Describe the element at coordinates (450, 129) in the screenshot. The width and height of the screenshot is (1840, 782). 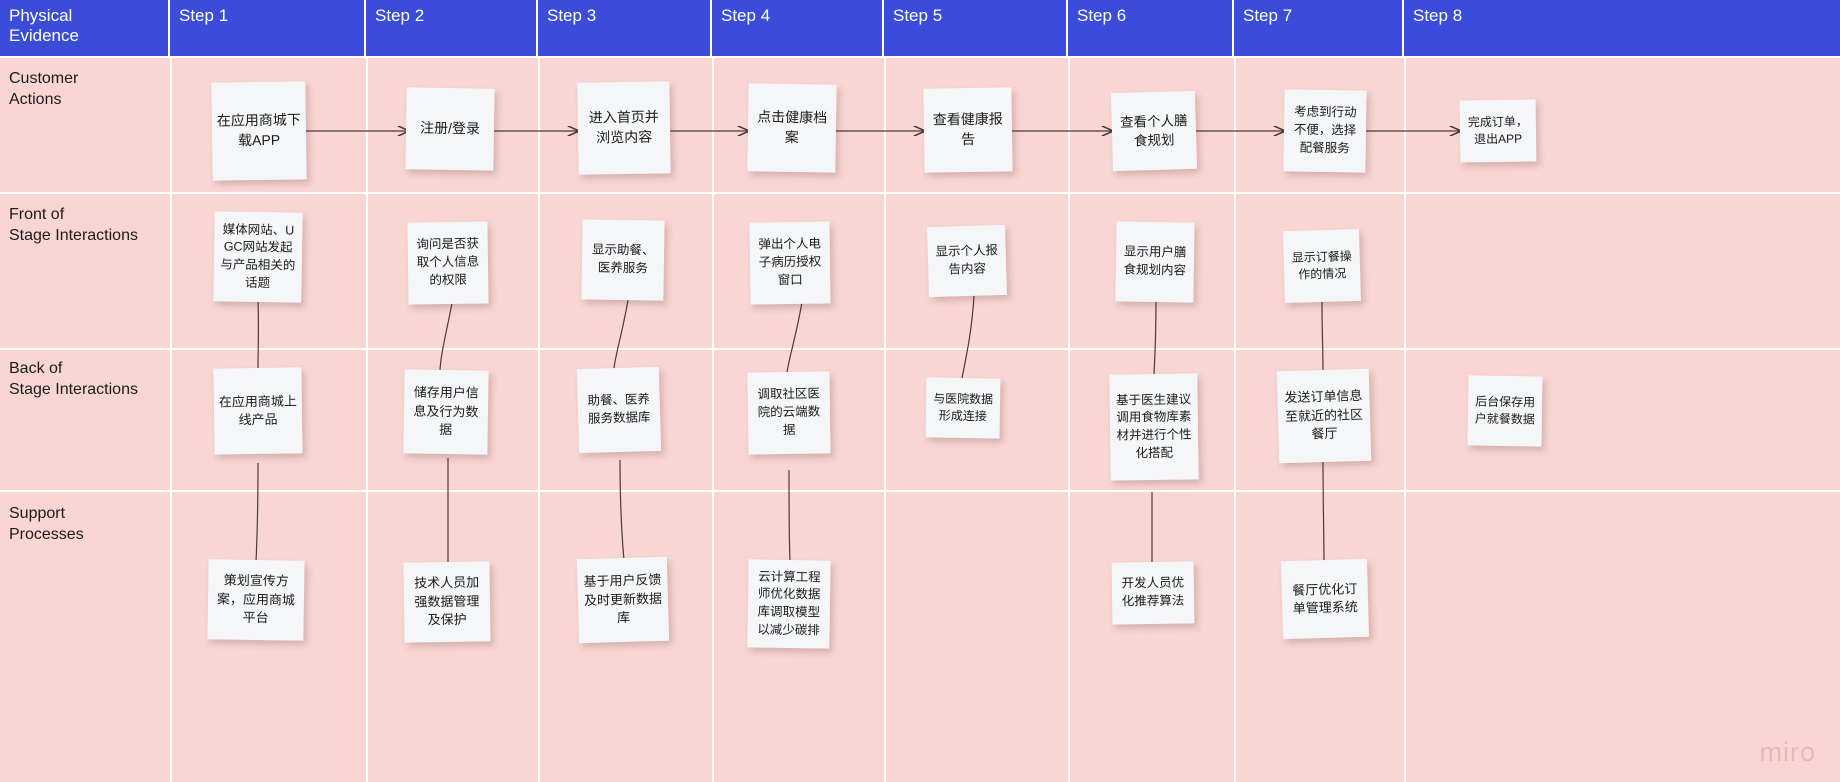
I see `note-customer-actions-step-2: 注册/登录` at that location.